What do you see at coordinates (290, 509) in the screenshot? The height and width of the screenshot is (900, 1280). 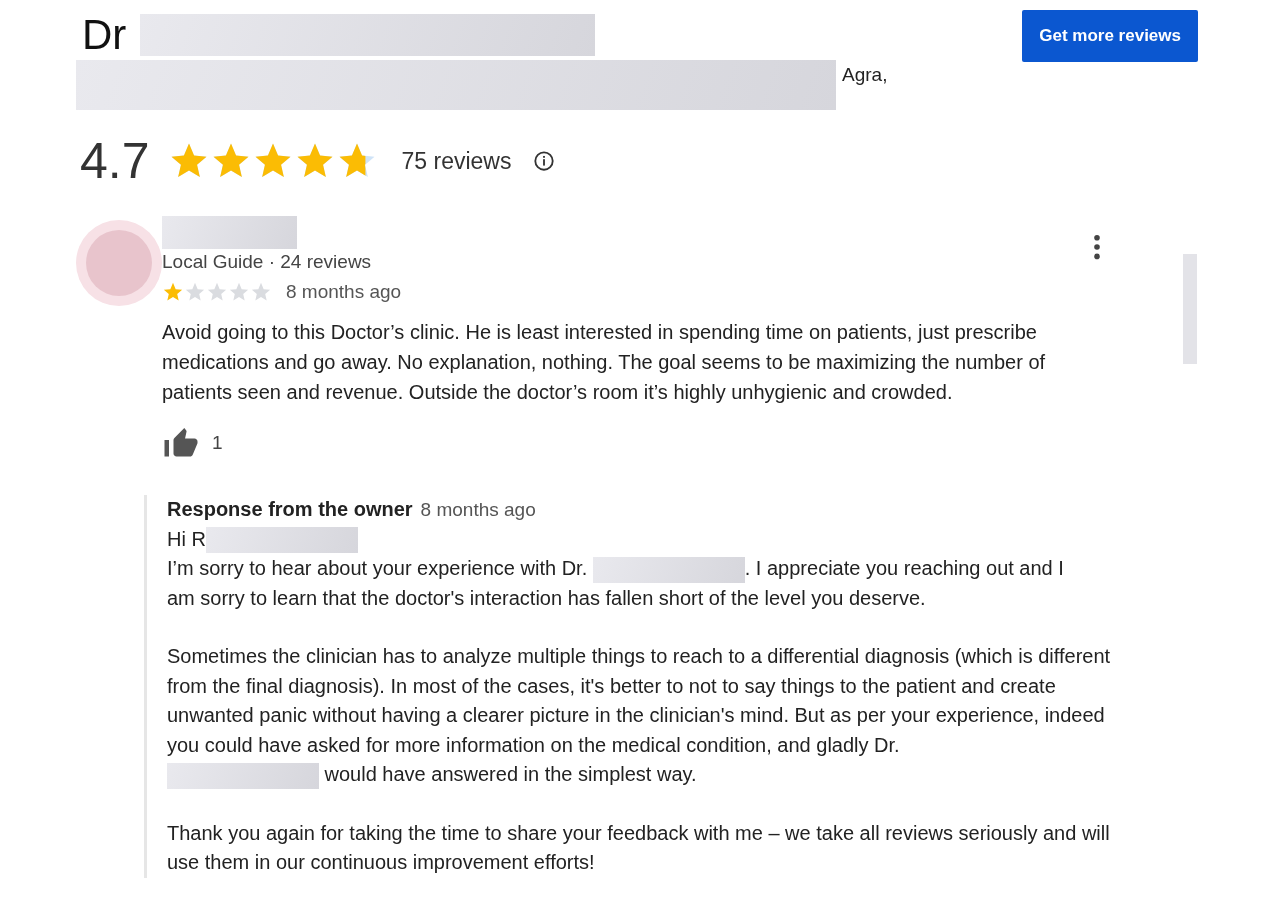 I see `response-label: Response from the owner` at bounding box center [290, 509].